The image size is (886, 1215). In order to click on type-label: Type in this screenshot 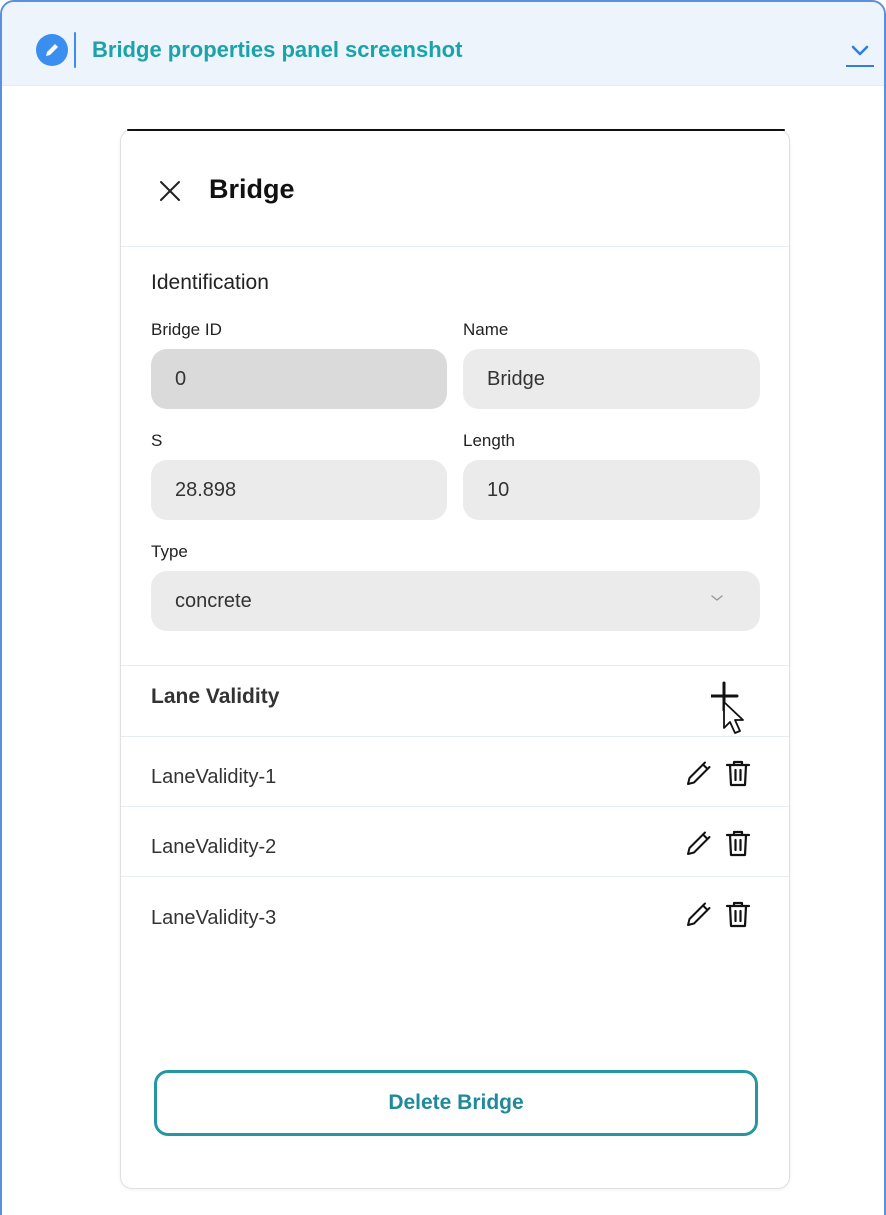, I will do `click(169, 551)`.